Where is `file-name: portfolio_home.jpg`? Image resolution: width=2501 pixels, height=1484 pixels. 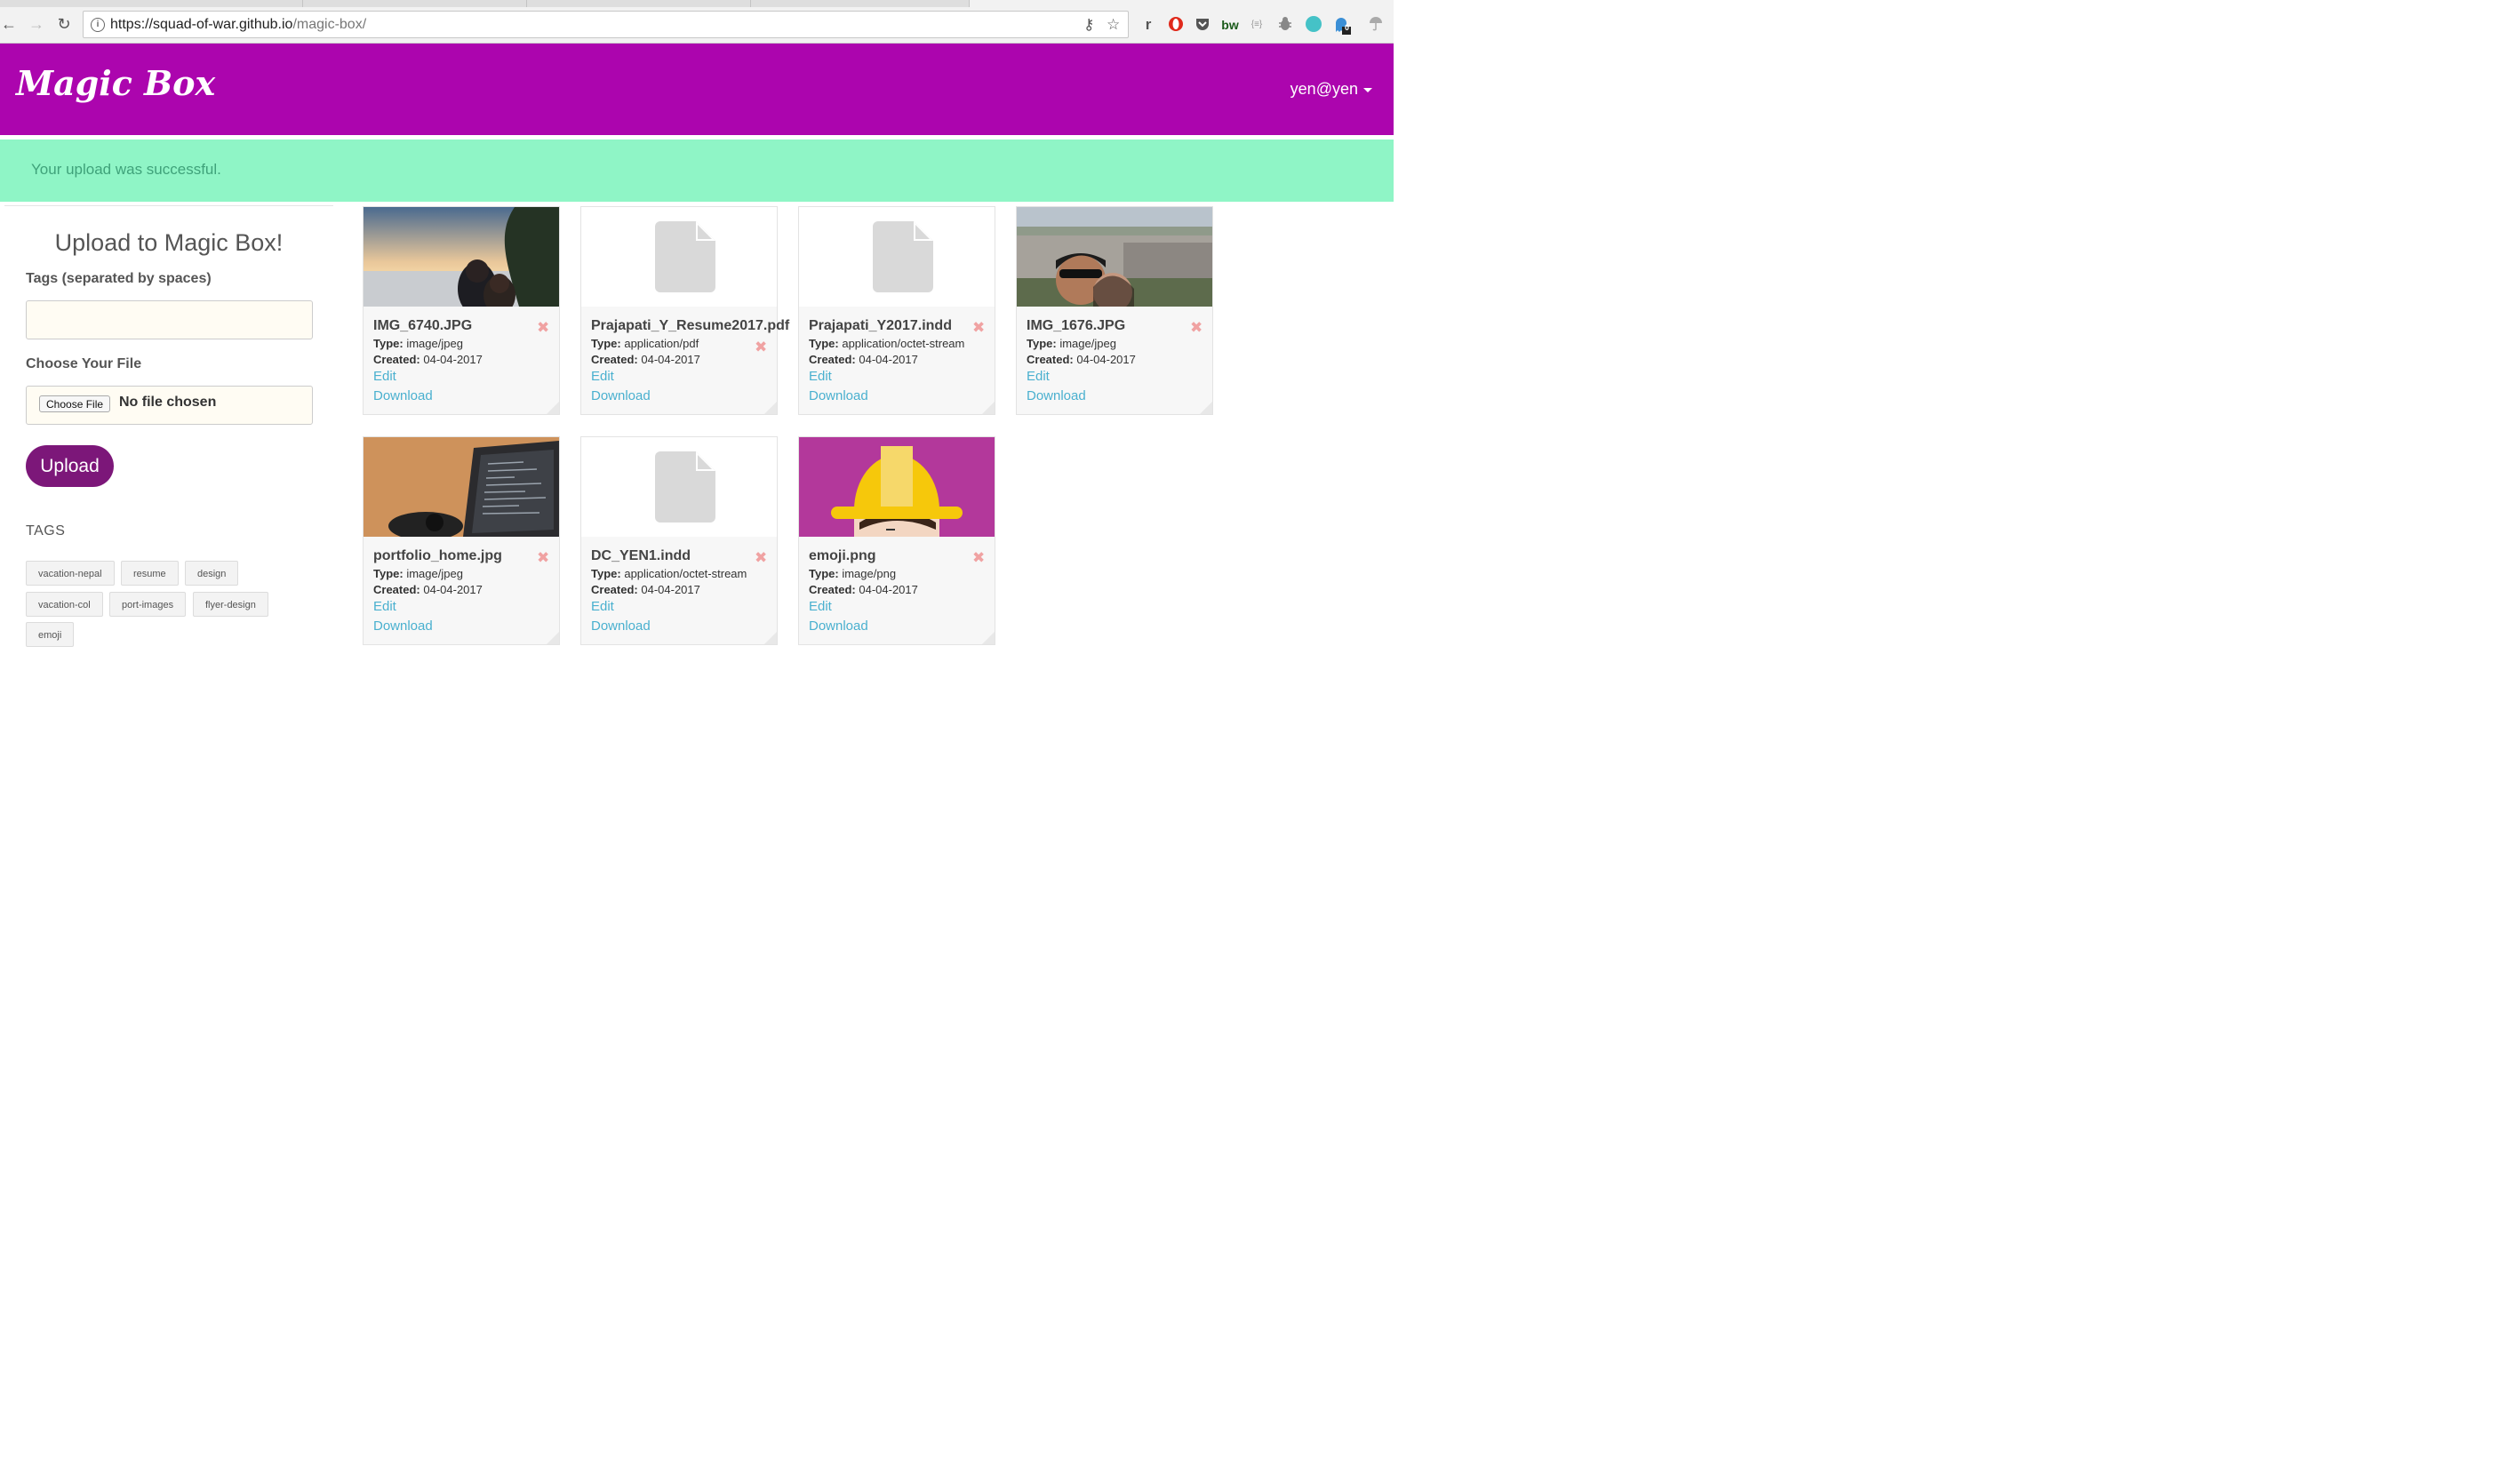
file-name: portfolio_home.jpg is located at coordinates (437, 556).